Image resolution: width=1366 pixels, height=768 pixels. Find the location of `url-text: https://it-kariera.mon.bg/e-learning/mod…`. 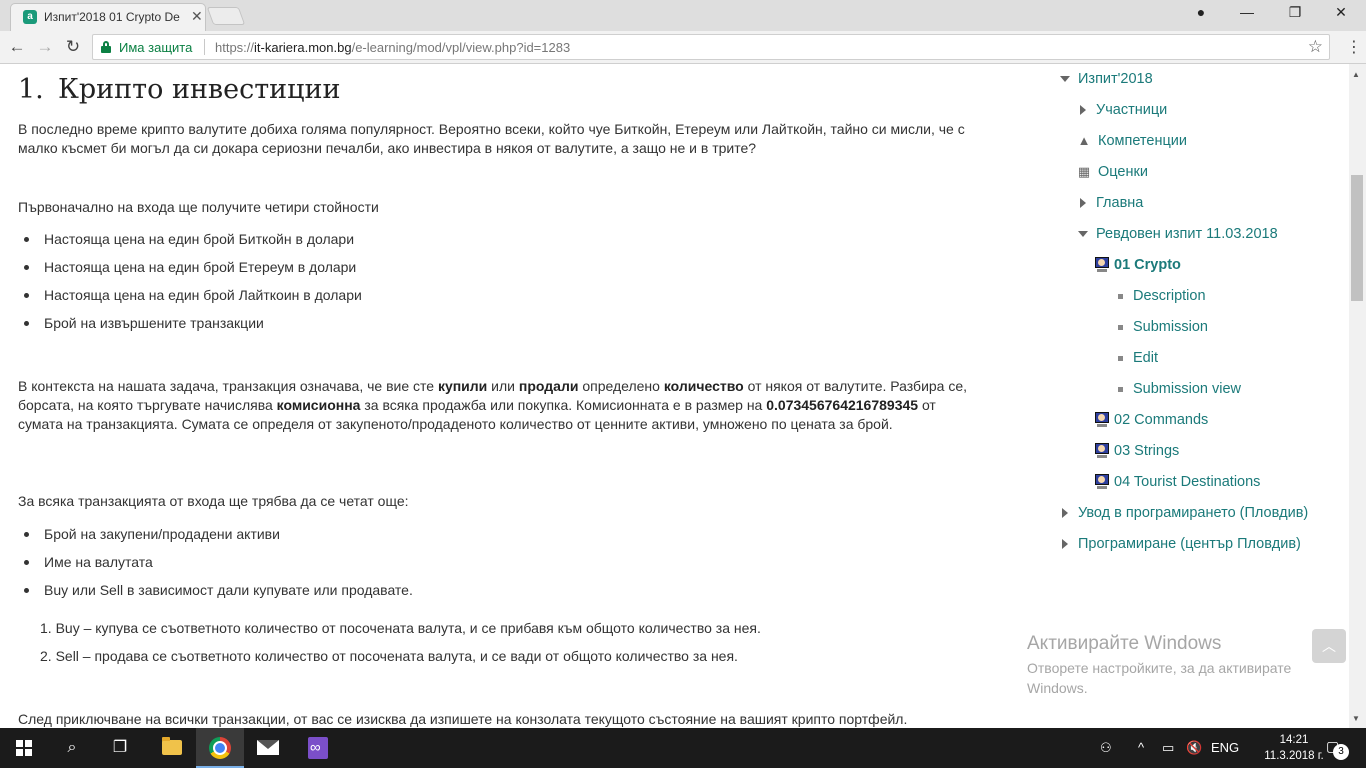

url-text: https://it-kariera.mon.bg/e-learning/mod… is located at coordinates (392, 47).